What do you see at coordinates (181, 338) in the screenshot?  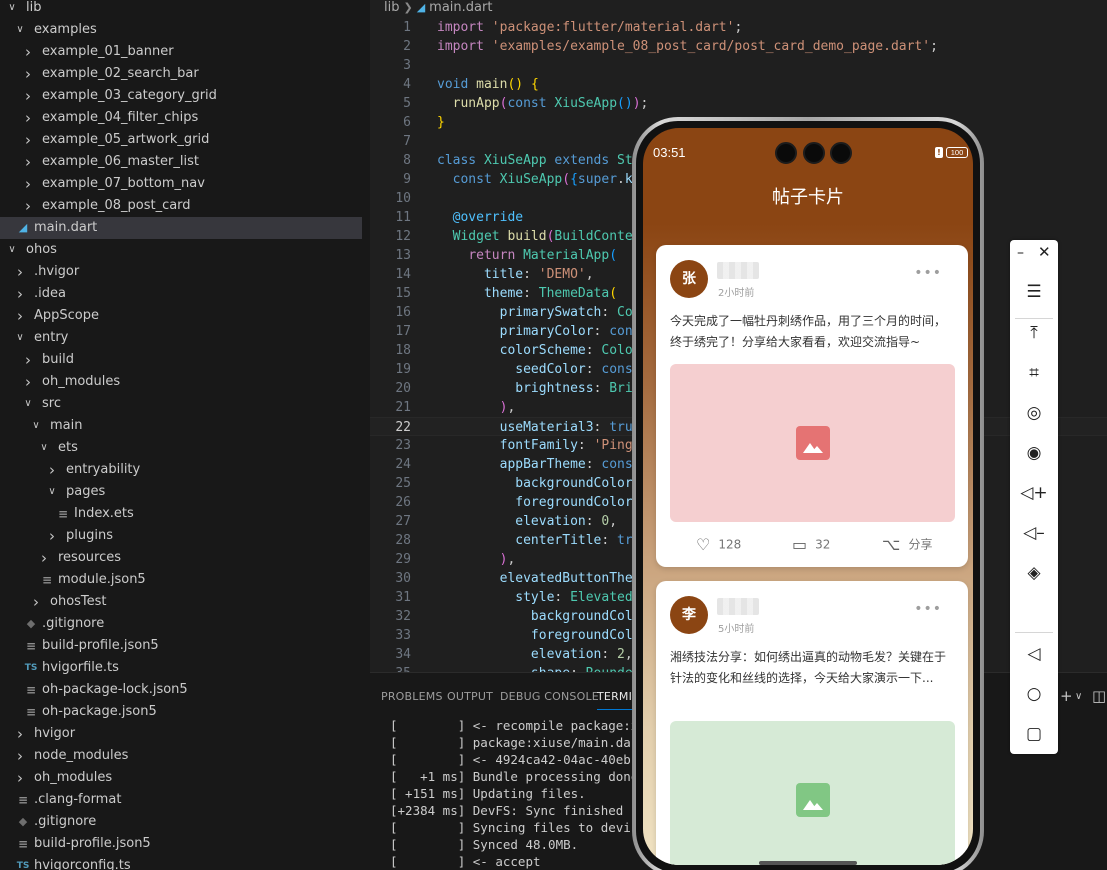 I see `tree-folder: ∨ entry` at bounding box center [181, 338].